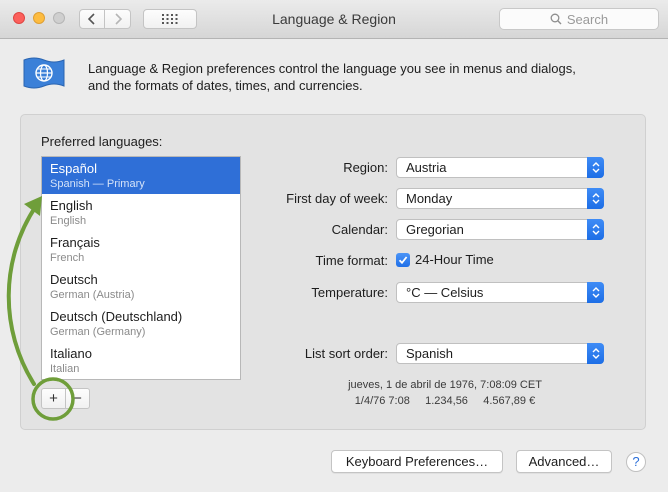  Describe the element at coordinates (426, 167) in the screenshot. I see `region-value: Austria` at that location.